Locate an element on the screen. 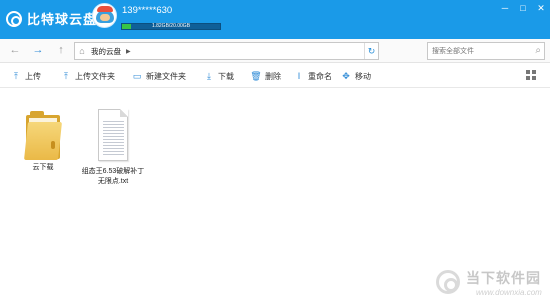  move-button: ✥ 移动 is located at coordinates (355, 76).